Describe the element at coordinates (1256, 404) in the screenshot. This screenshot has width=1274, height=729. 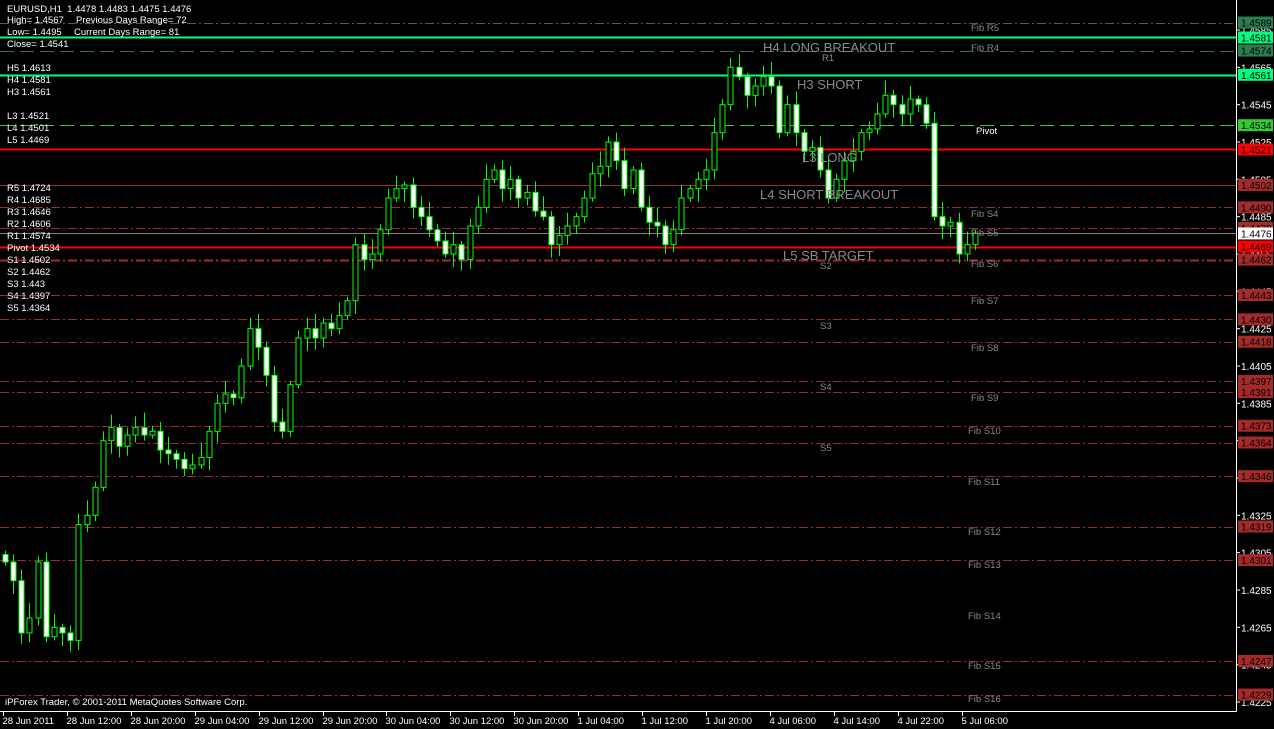
I see `y-tick-label: 1.4385` at that location.